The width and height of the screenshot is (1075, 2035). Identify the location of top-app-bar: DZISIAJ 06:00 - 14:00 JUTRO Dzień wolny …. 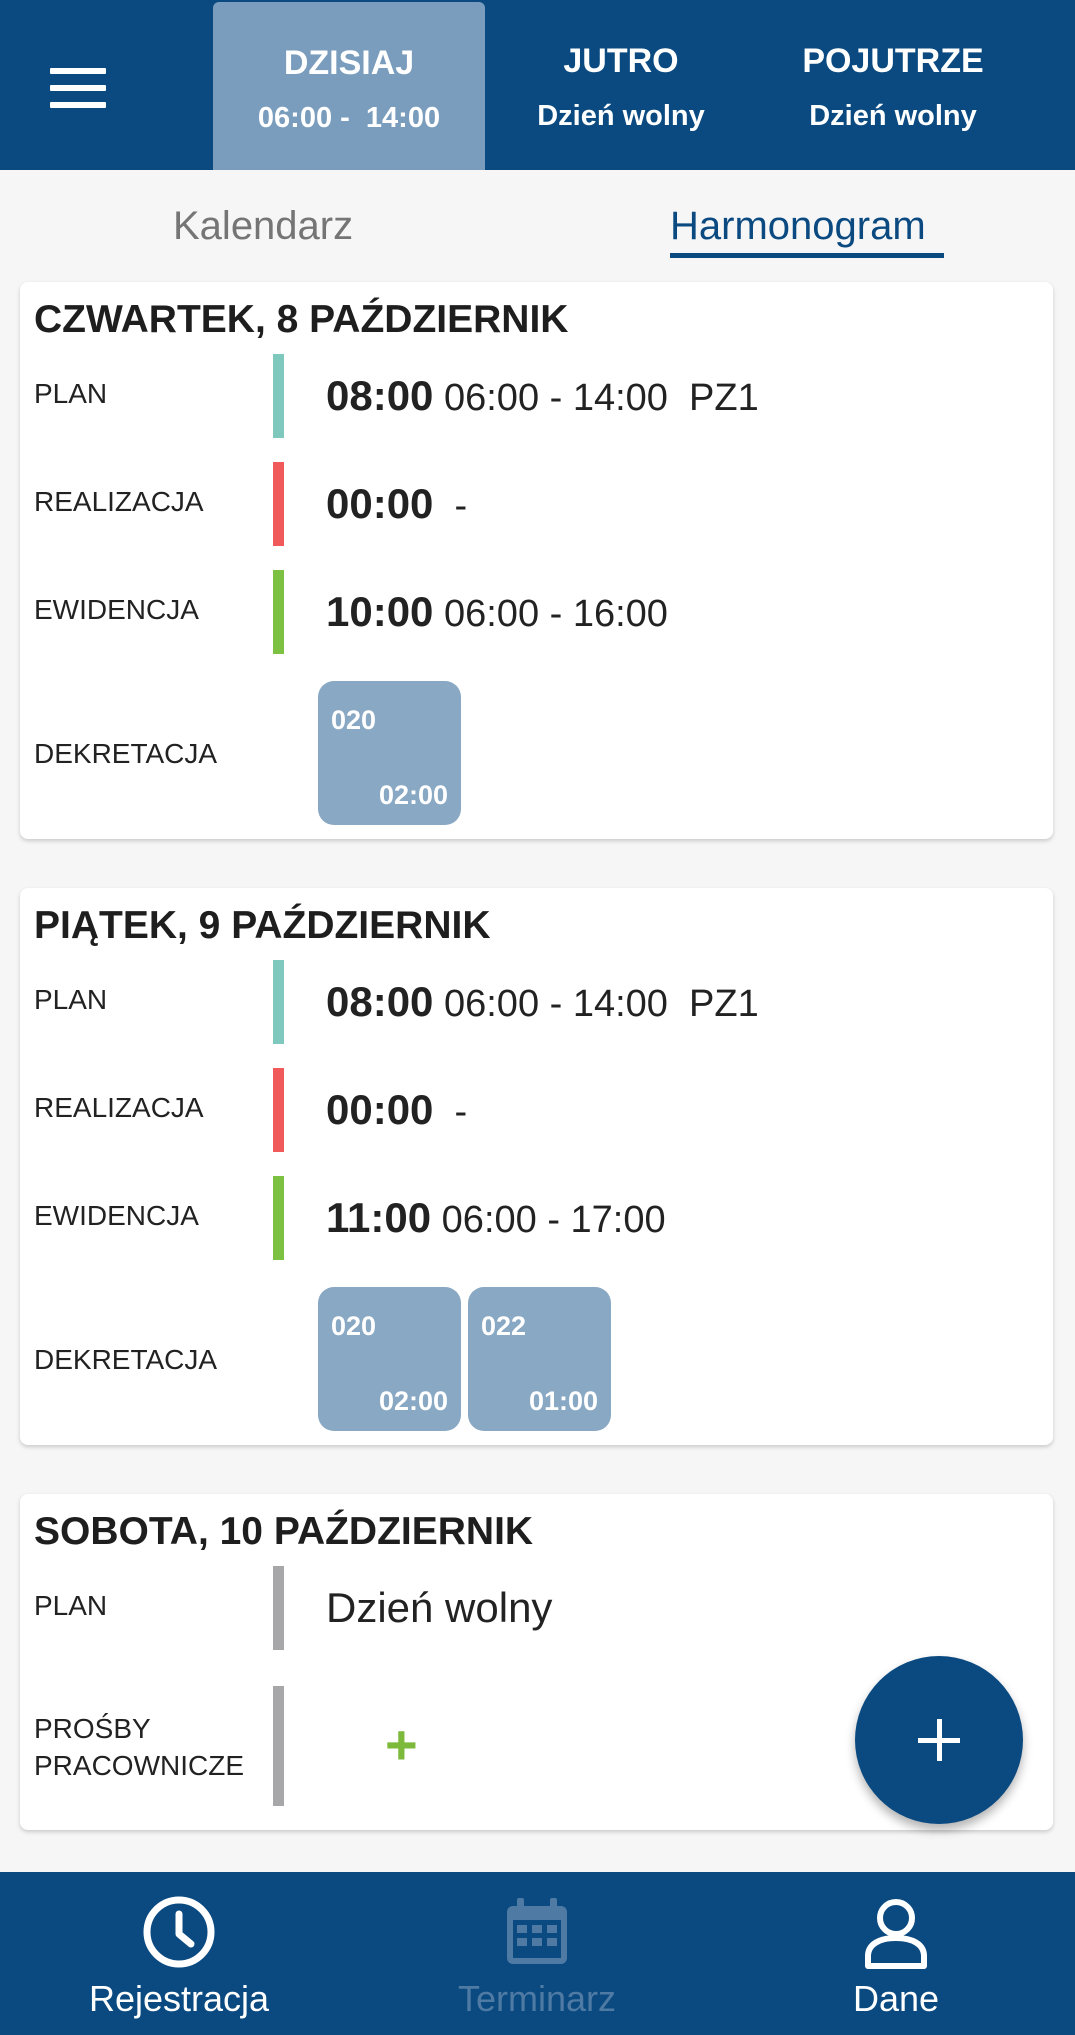
(537, 85).